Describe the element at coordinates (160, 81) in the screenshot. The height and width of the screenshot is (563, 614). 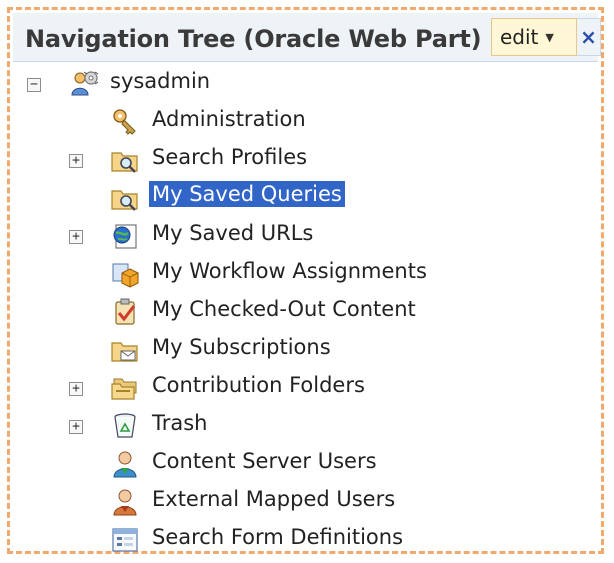
I see `tree-root-sysadmin: sysadmin` at that location.